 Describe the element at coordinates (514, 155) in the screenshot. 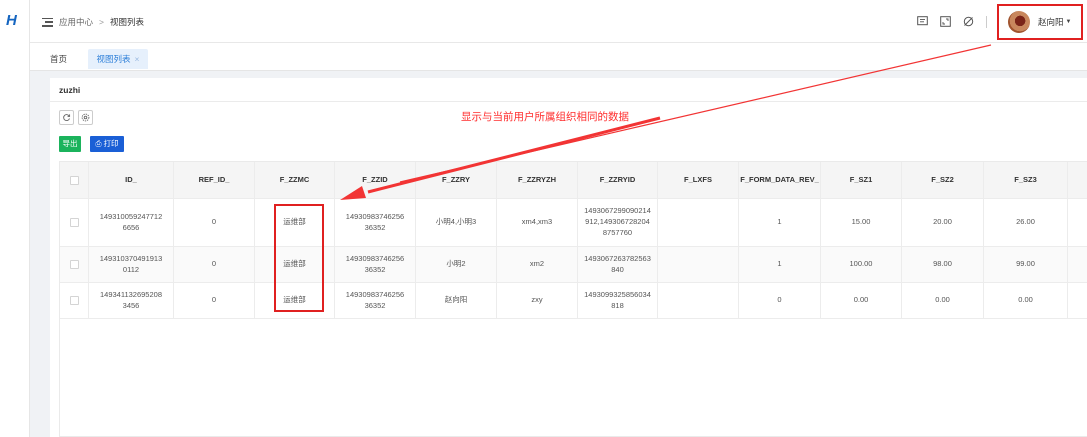

I see `arrow-line-annotation` at that location.